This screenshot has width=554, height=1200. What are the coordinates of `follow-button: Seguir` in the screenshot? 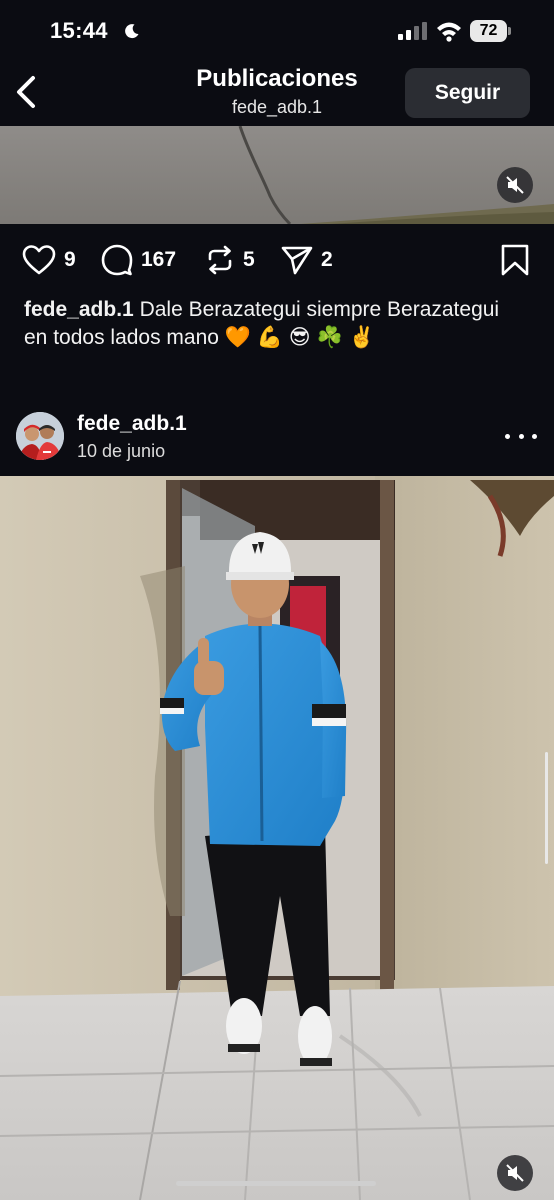 It's located at (467, 93).